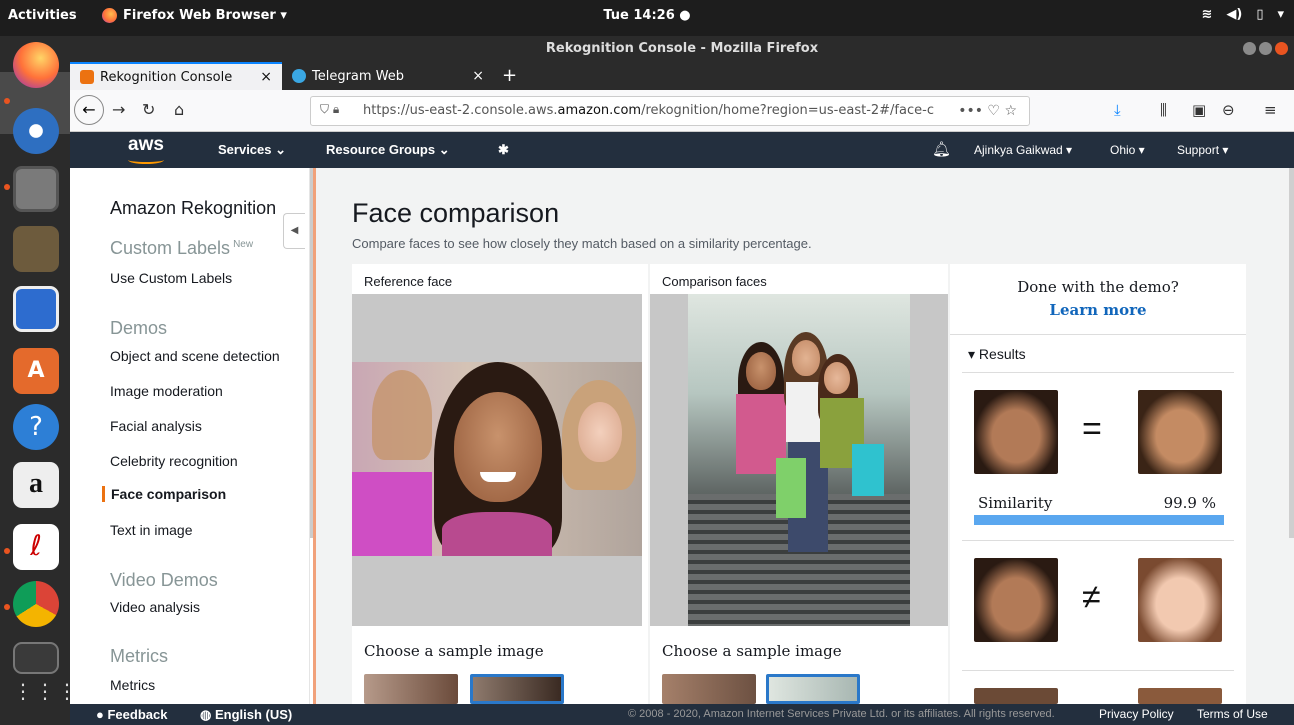  I want to click on sidebar-icon: ▣, so click(1199, 110).